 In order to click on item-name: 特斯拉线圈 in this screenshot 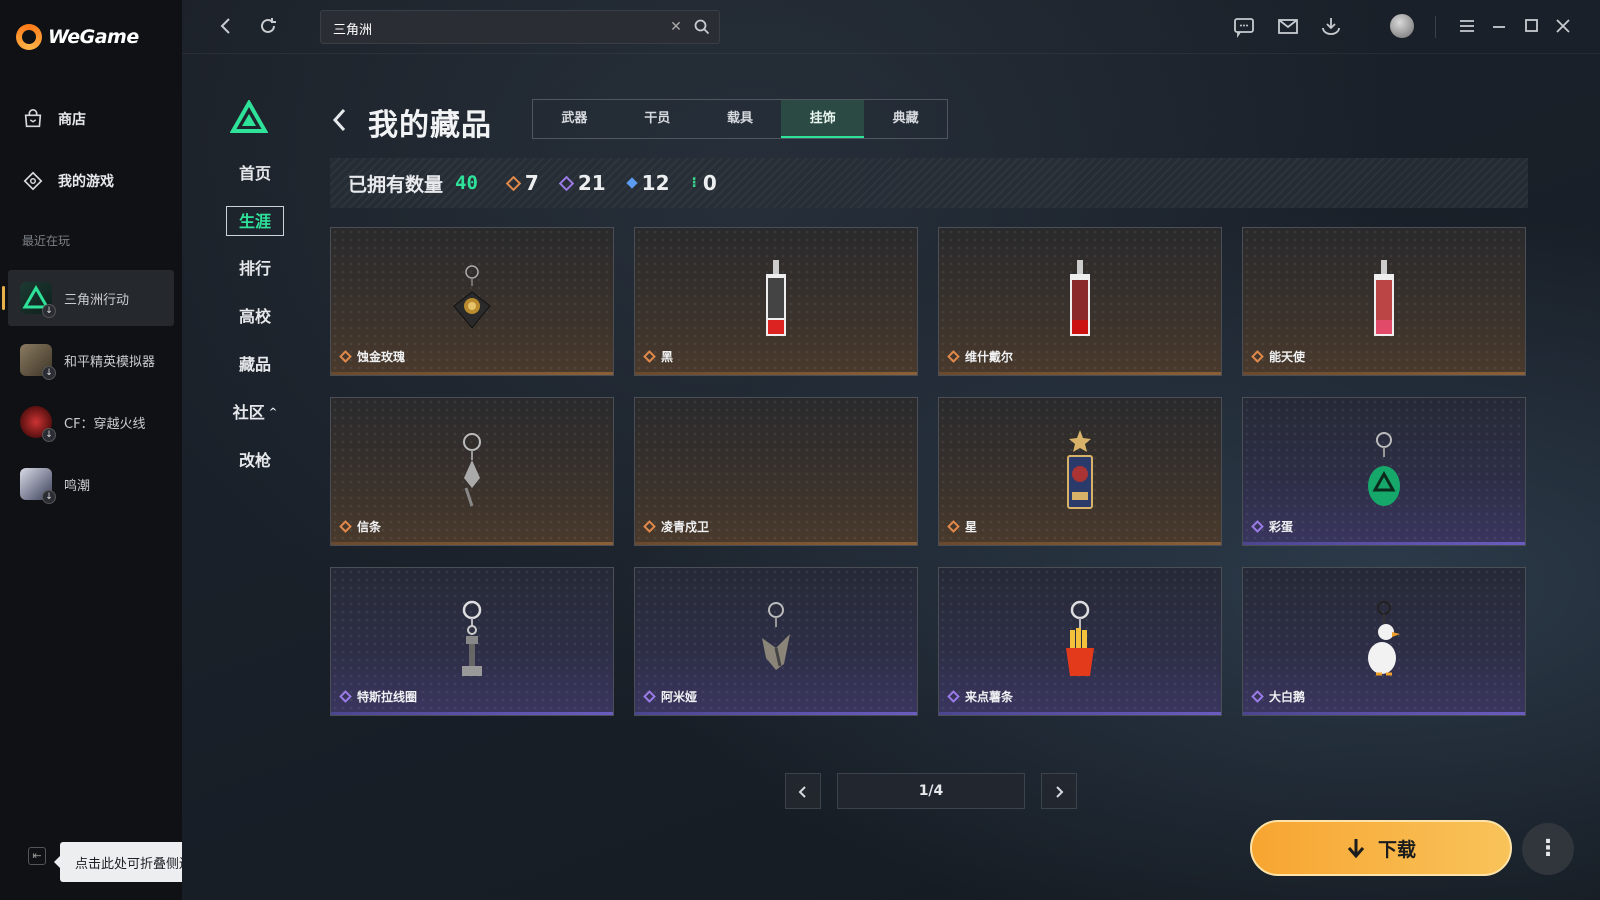, I will do `click(387, 697)`.